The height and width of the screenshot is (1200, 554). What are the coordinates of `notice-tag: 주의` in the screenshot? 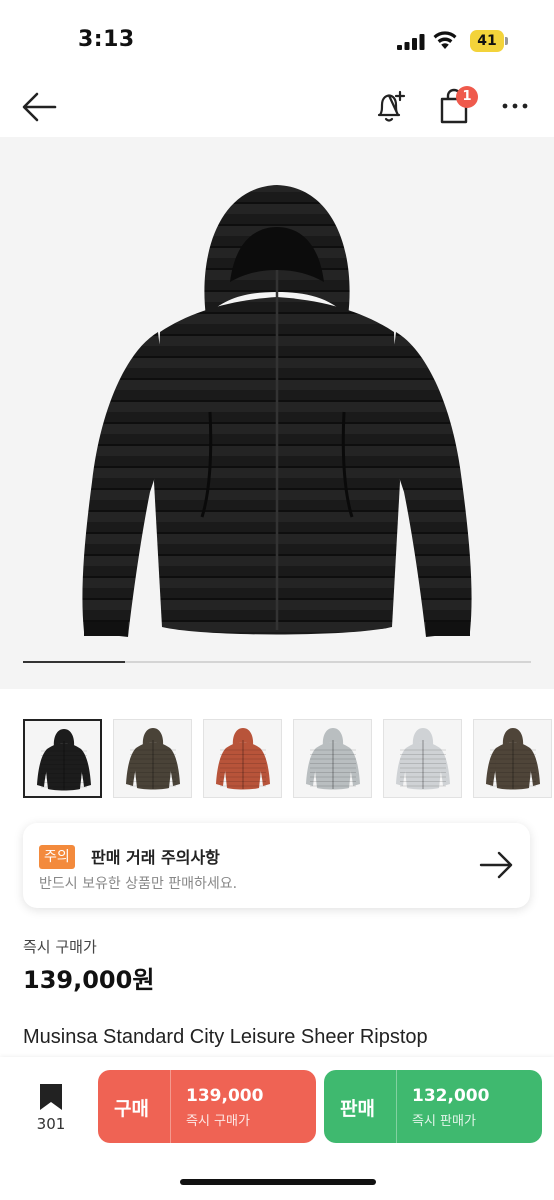 It's located at (57, 857).